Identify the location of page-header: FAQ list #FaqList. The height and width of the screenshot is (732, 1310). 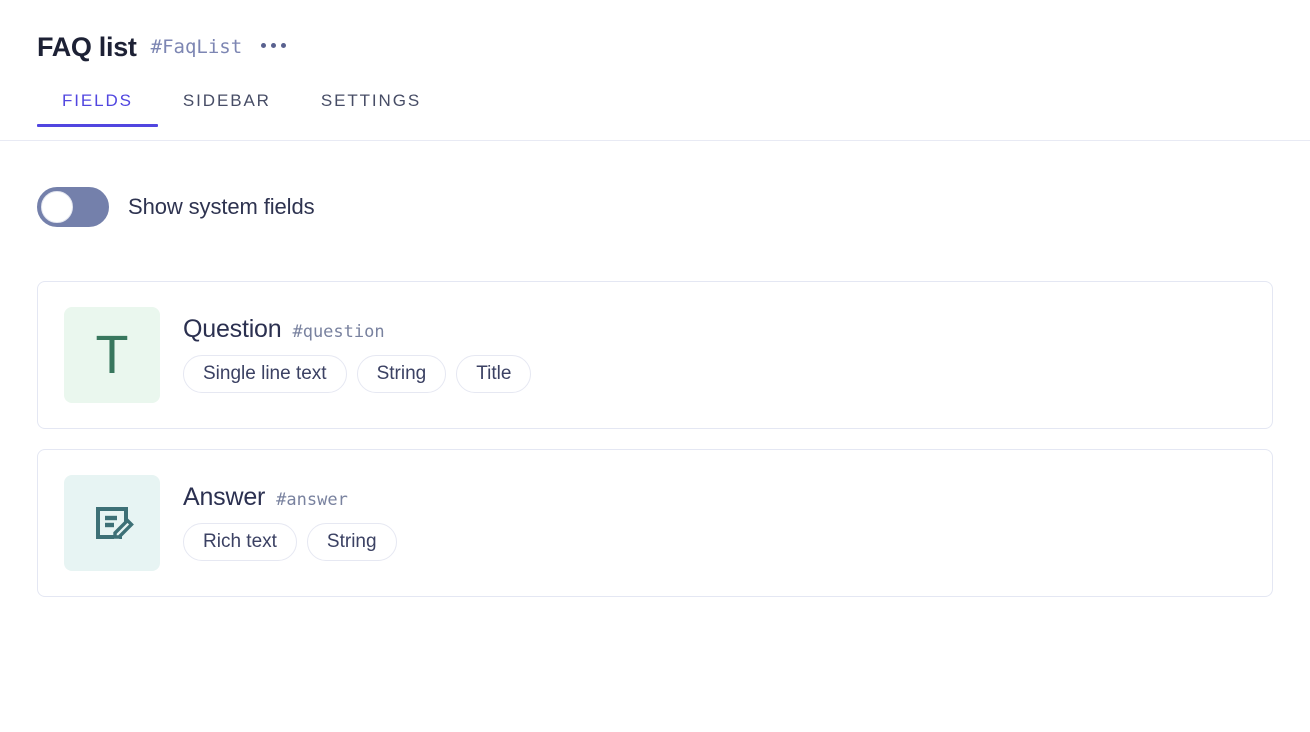
(655, 31).